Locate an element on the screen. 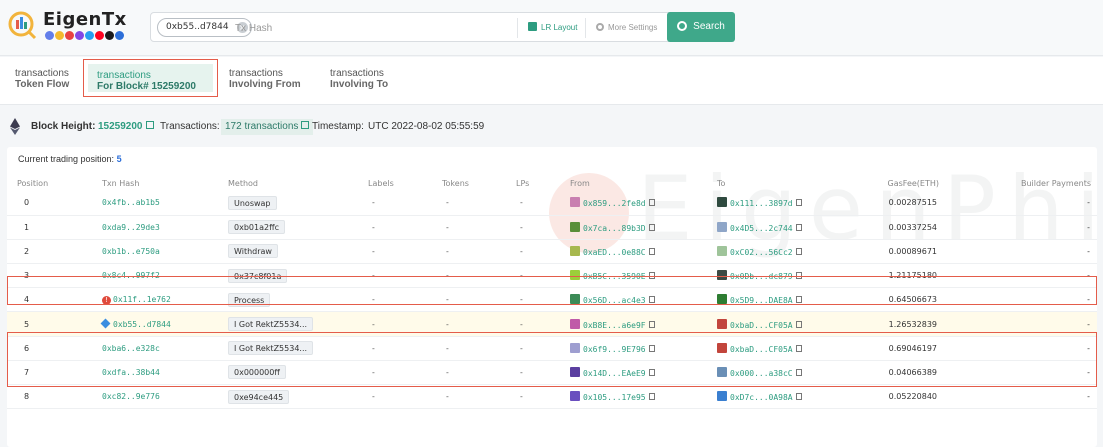 This screenshot has width=1103, height=447. to-address-link: 0x4D5...2c744 is located at coordinates (761, 228).